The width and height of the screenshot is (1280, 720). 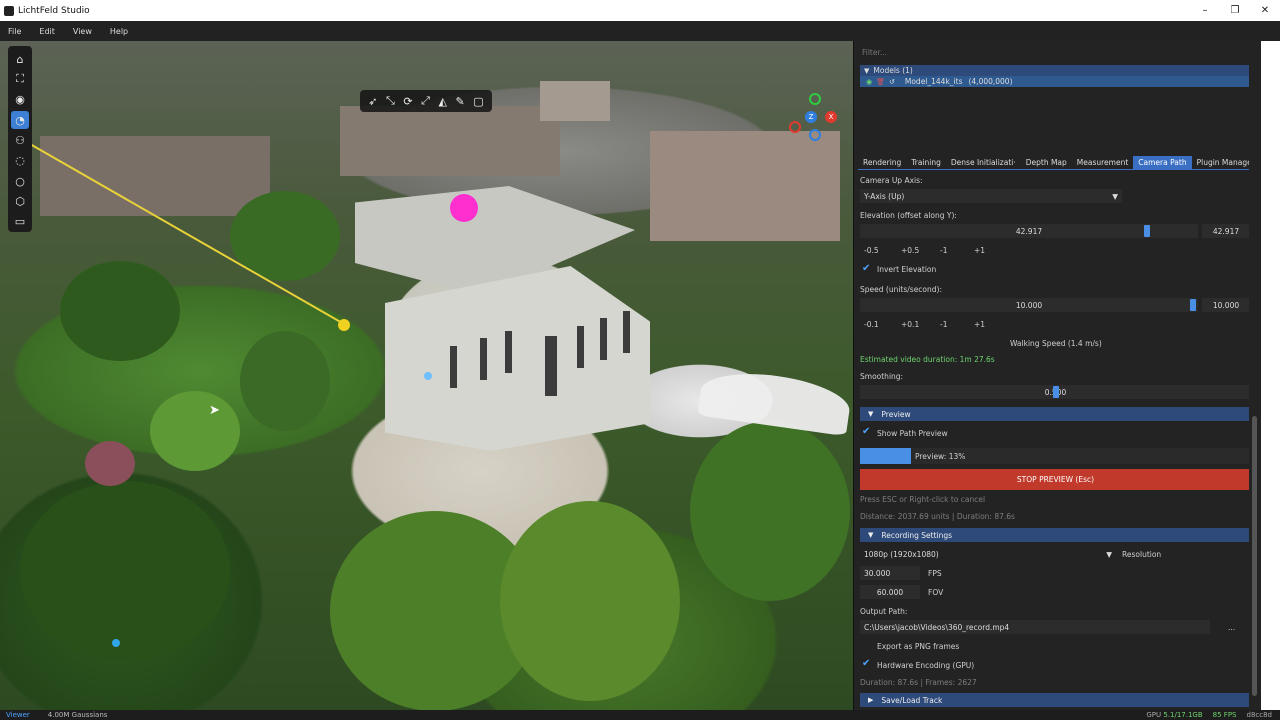 What do you see at coordinates (867, 269) in the screenshot?
I see `invert-elevation-checkbox: ✔` at bounding box center [867, 269].